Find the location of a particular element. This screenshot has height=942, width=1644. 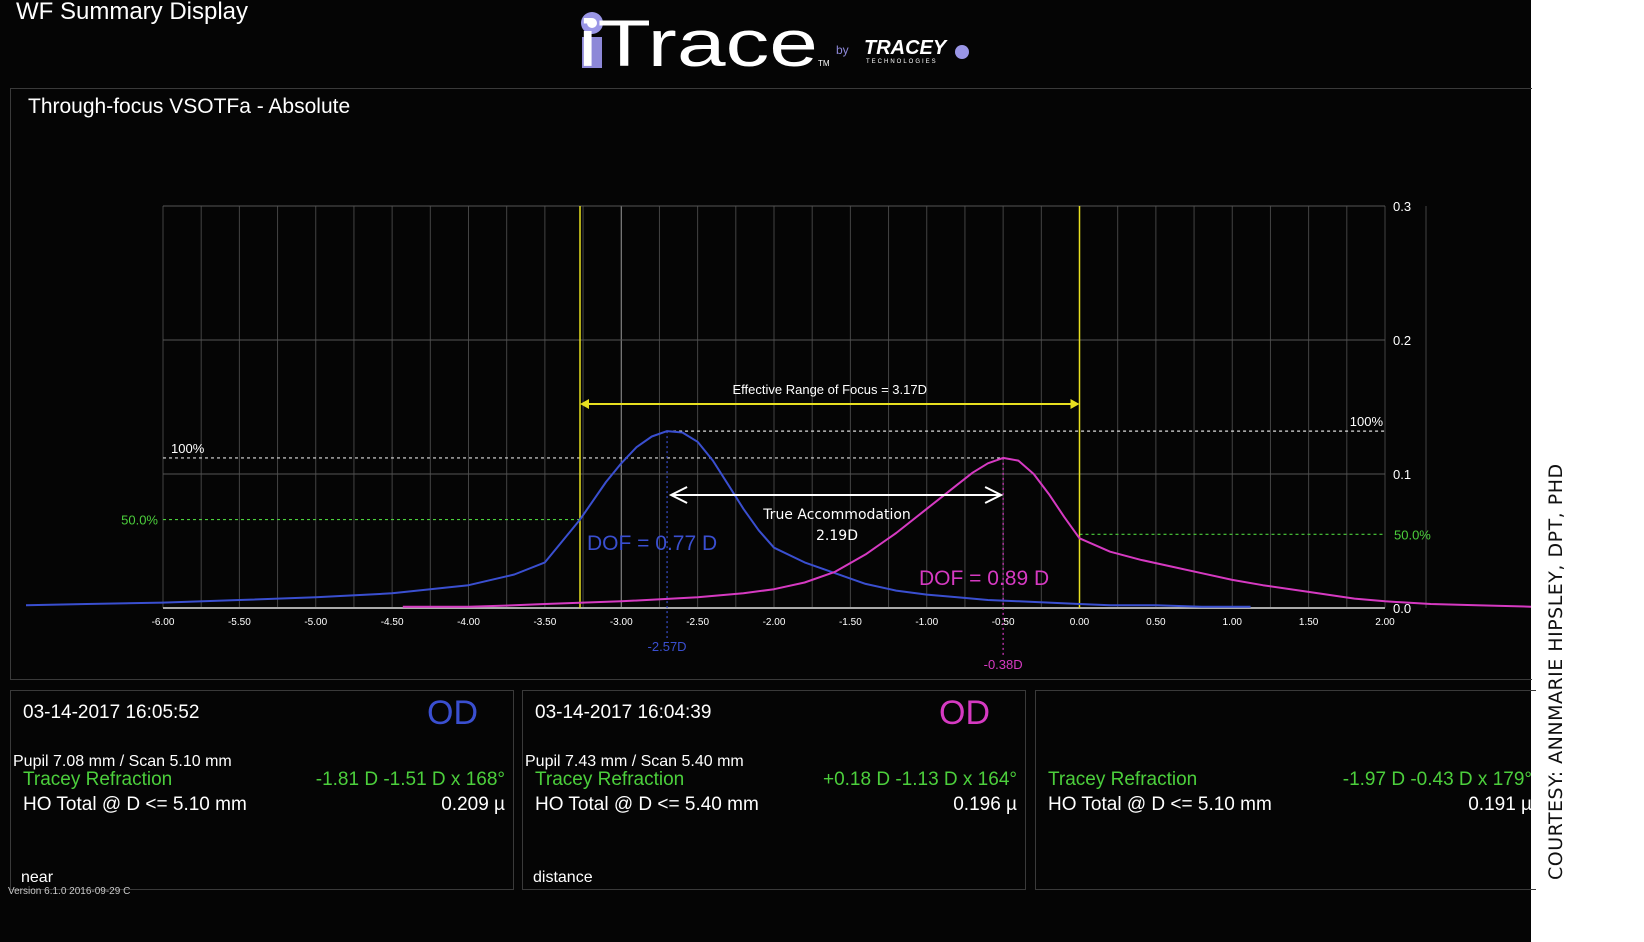

condition-label: distance is located at coordinates (563, 877).